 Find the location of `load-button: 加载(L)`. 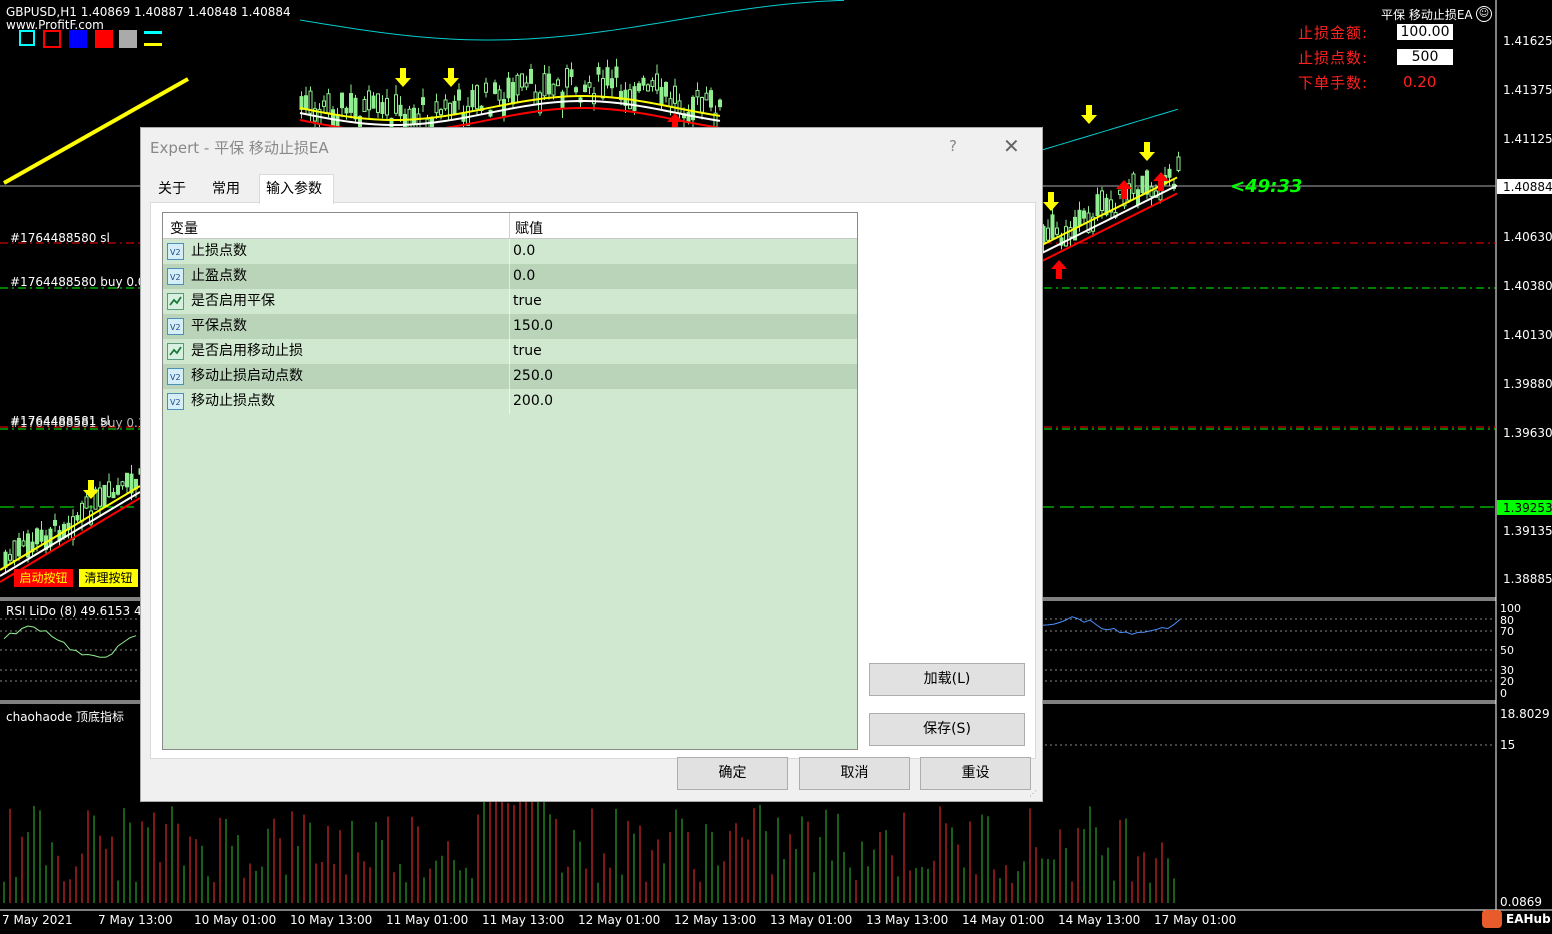

load-button: 加载(L) is located at coordinates (947, 679).